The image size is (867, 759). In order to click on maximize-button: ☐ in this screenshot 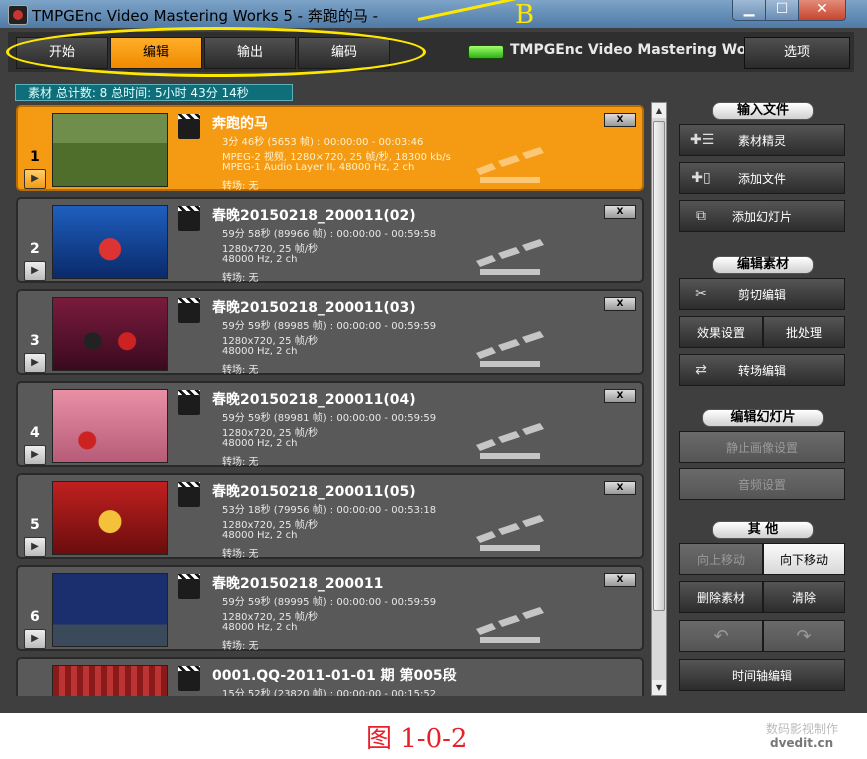, I will do `click(782, 10)`.